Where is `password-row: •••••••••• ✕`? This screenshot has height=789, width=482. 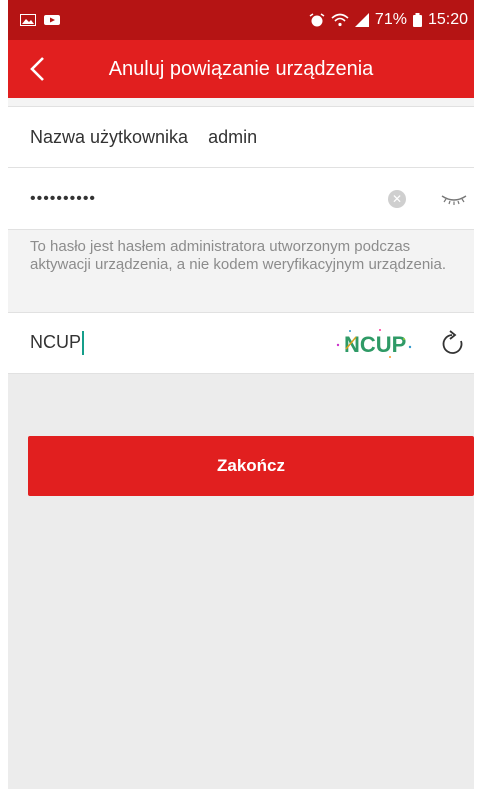 password-row: •••••••••• ✕ is located at coordinates (241, 199).